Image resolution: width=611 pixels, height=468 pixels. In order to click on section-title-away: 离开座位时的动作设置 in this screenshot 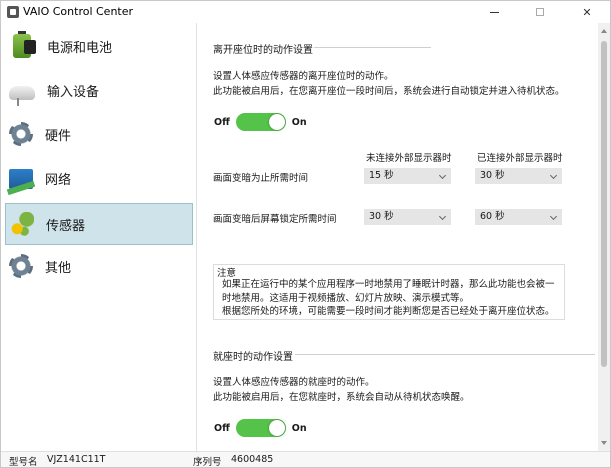, I will do `click(263, 50)`.